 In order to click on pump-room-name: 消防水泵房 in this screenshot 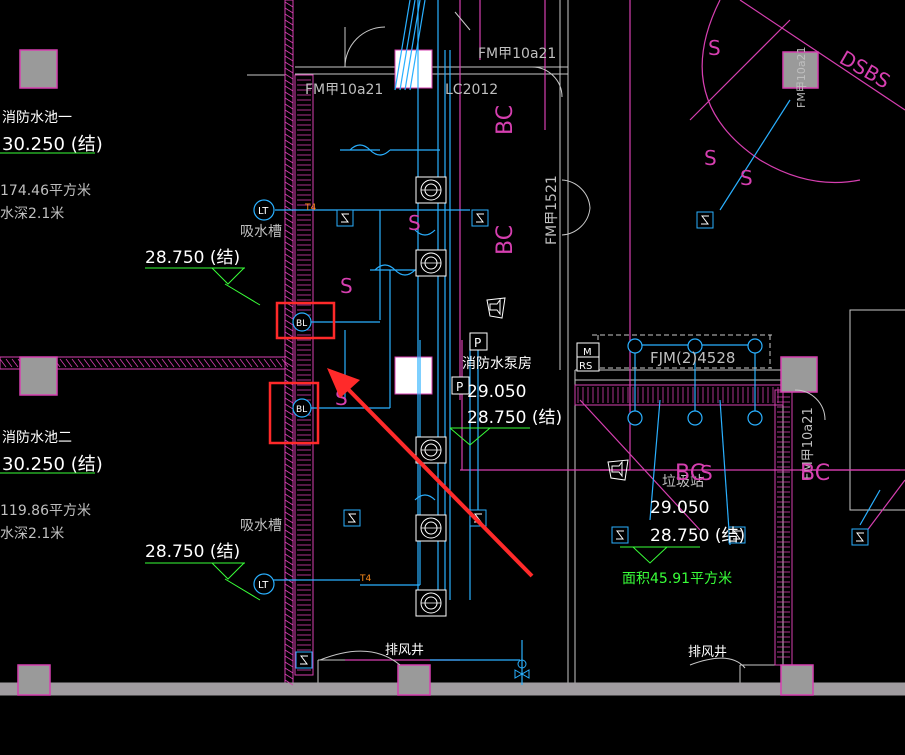, I will do `click(497, 364)`.